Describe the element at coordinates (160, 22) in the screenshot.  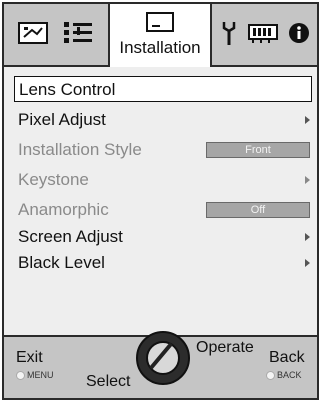
I see `installation-icon` at that location.